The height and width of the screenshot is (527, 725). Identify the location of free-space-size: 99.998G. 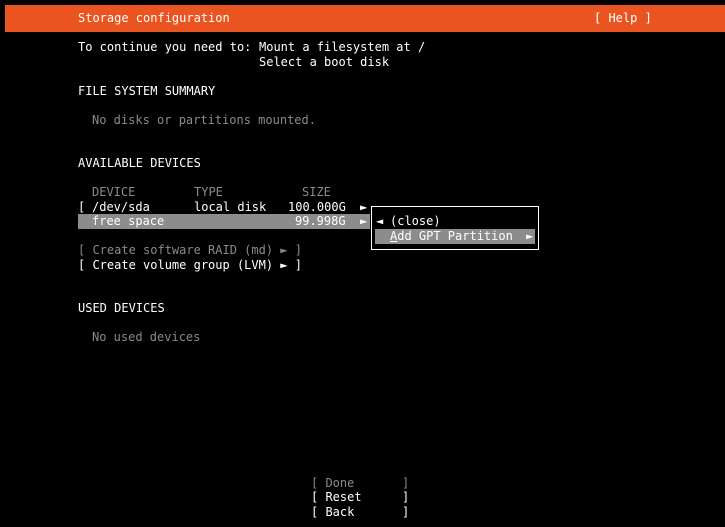
(320, 221).